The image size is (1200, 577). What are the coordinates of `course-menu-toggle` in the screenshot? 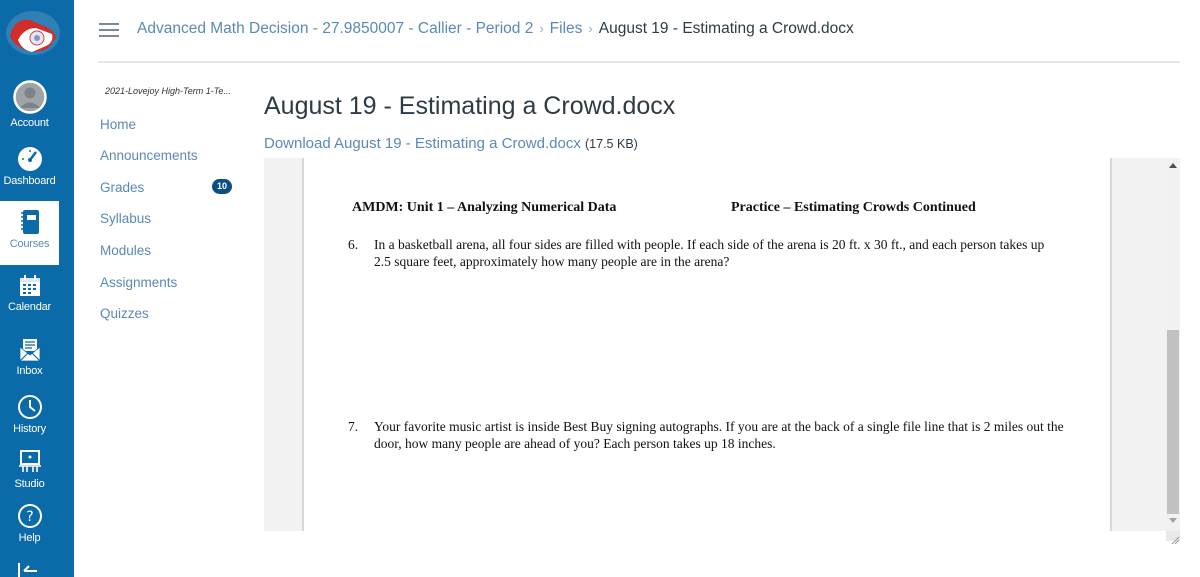 It's located at (109, 31).